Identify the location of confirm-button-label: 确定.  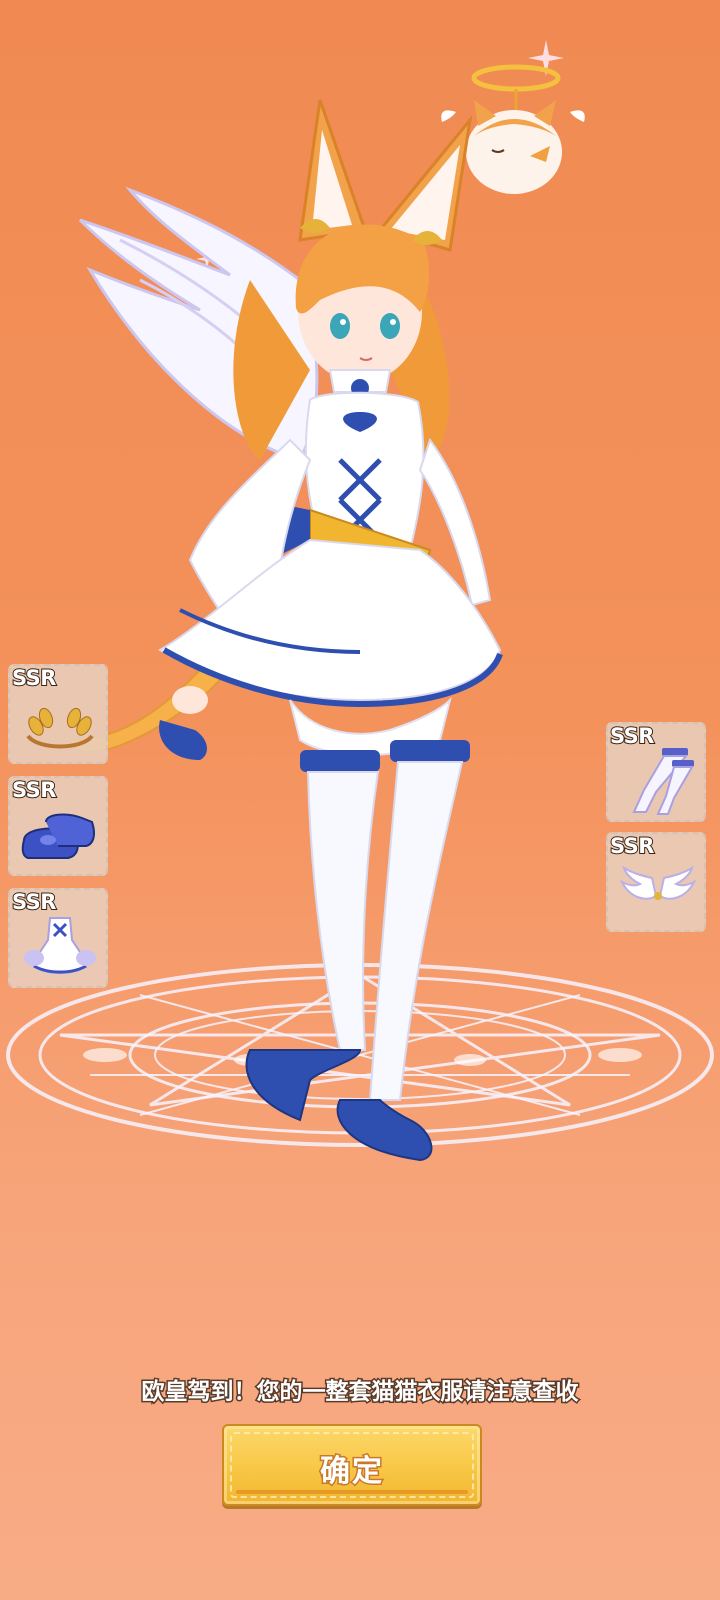
(351, 1472).